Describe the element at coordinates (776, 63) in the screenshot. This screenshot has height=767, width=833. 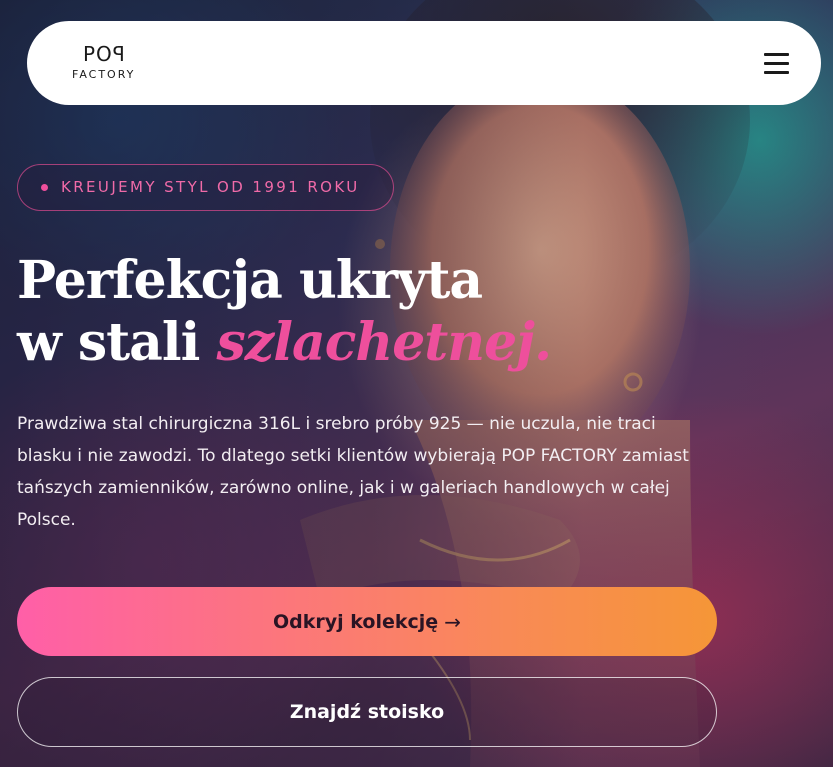
I see `hamburger-menu-button` at that location.